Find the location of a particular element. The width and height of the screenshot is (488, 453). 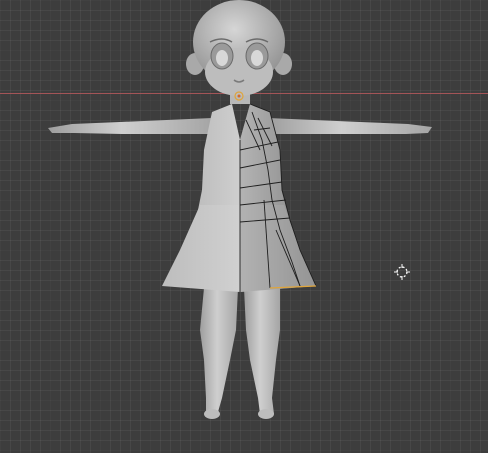

left-arm is located at coordinates (130, 126).